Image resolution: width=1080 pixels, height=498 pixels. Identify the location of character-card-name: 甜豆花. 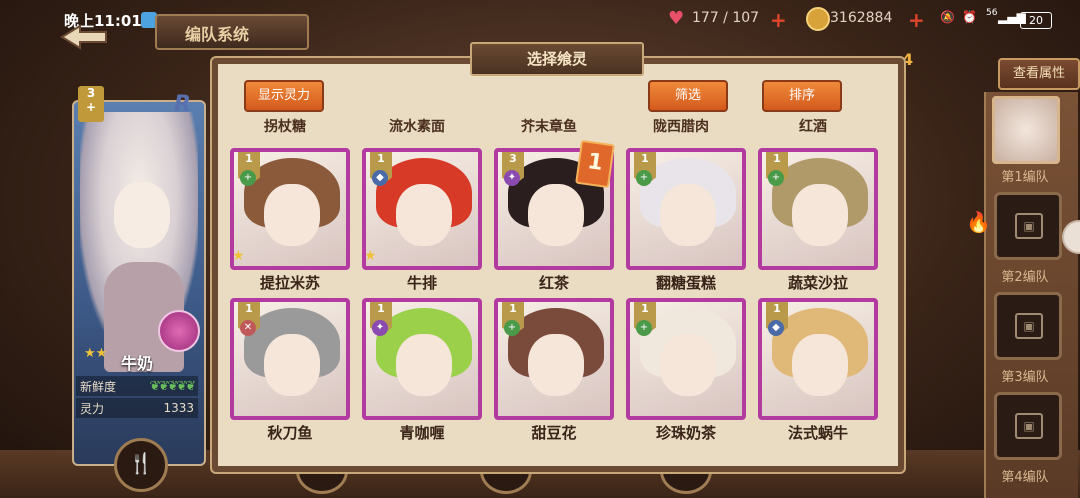
(554, 433).